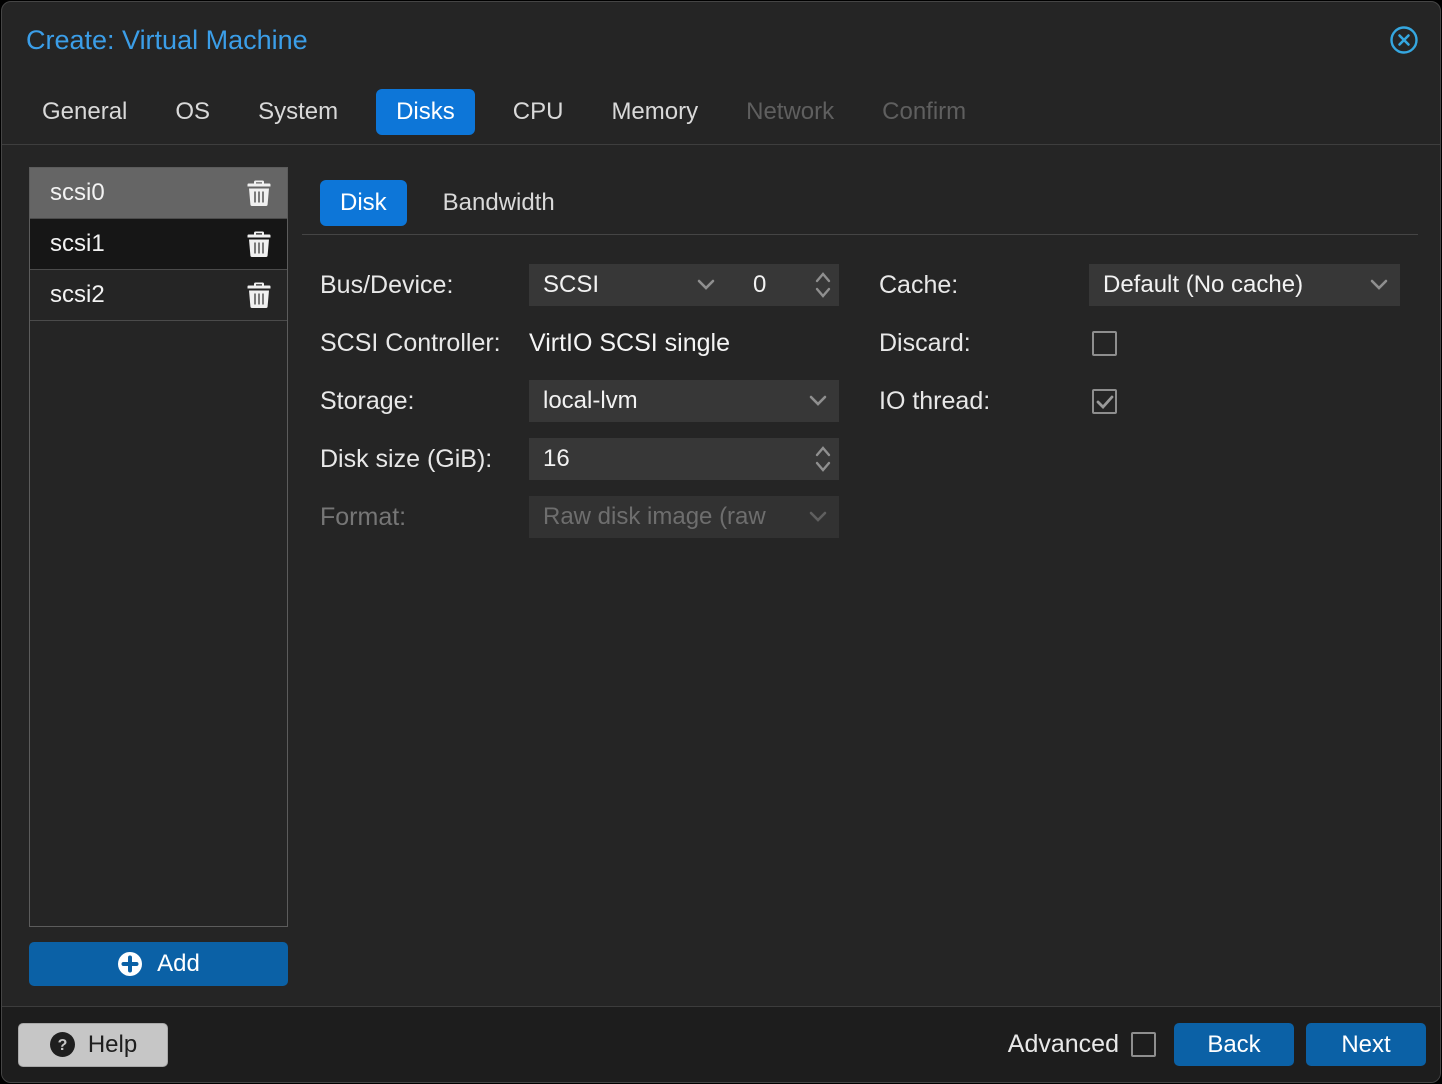 This screenshot has height=1084, width=1442. I want to click on tab-os: OS, so click(192, 112).